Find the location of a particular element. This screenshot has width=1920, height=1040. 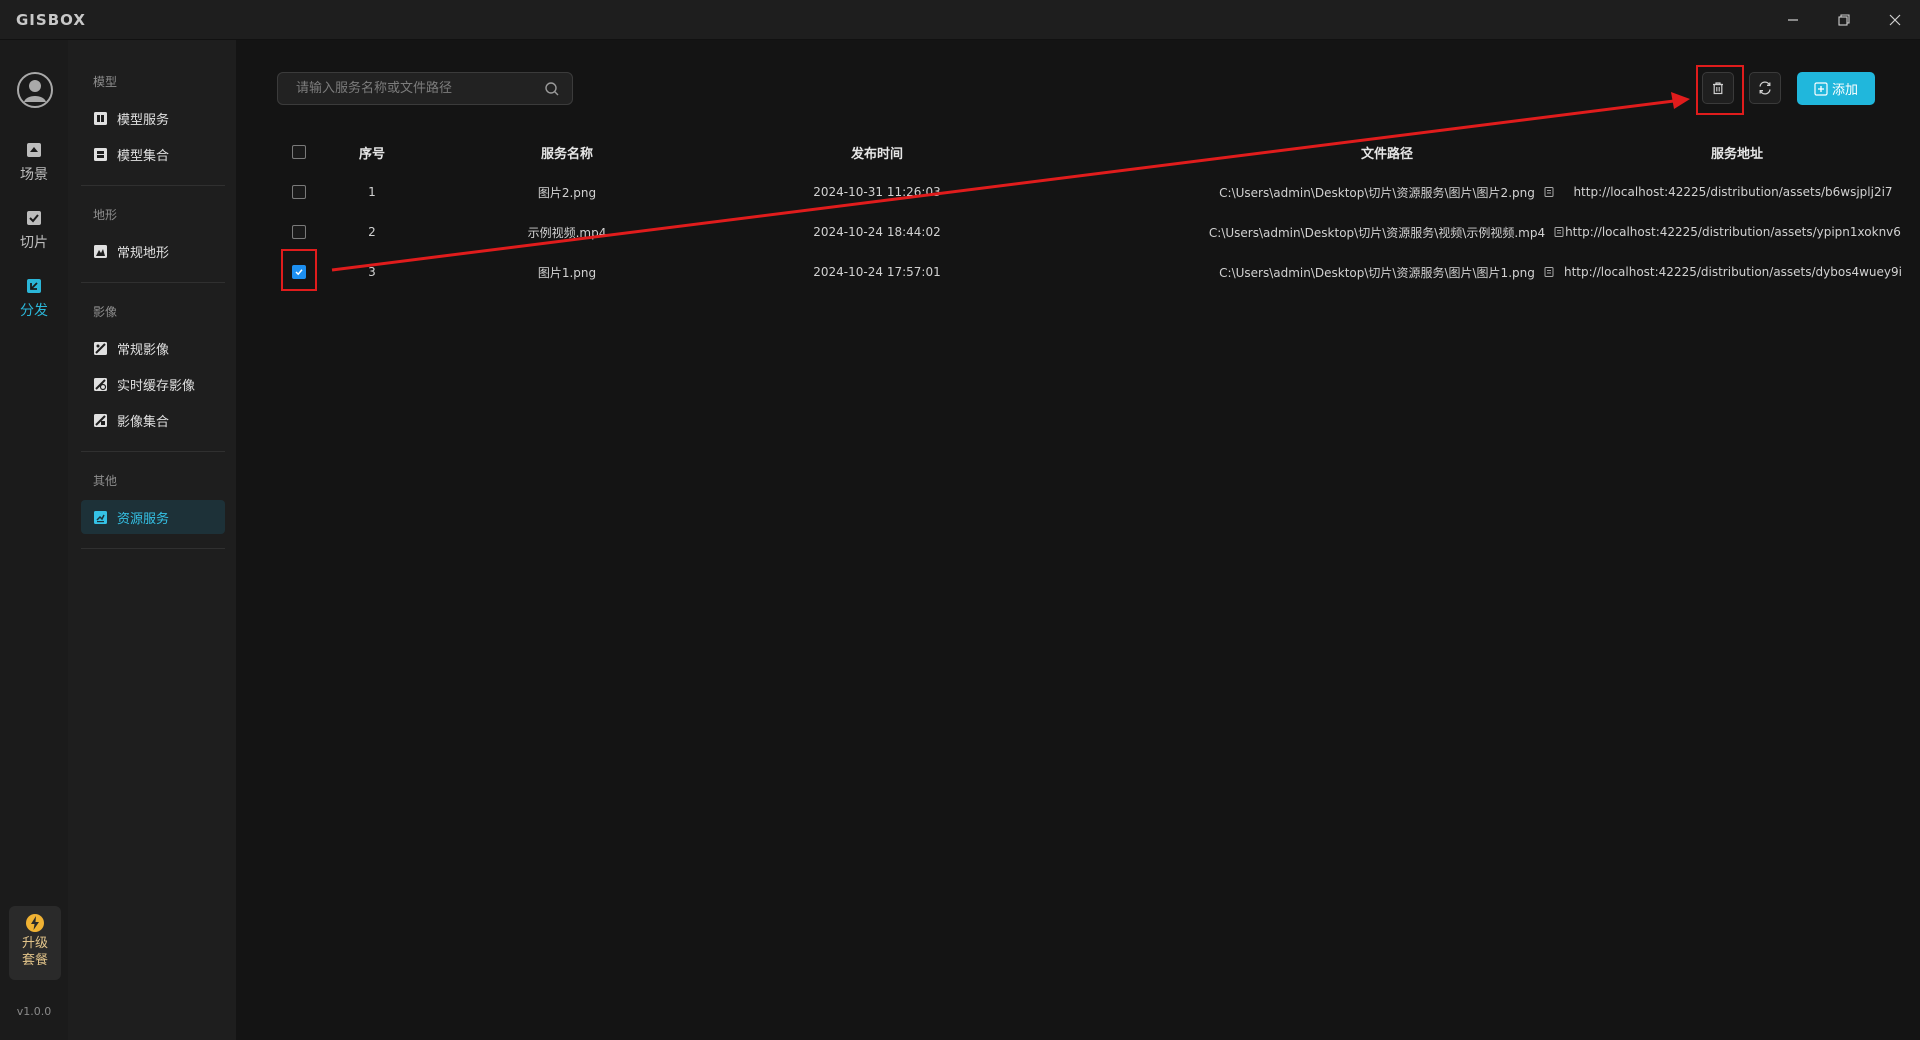

refresh-button is located at coordinates (1765, 88).